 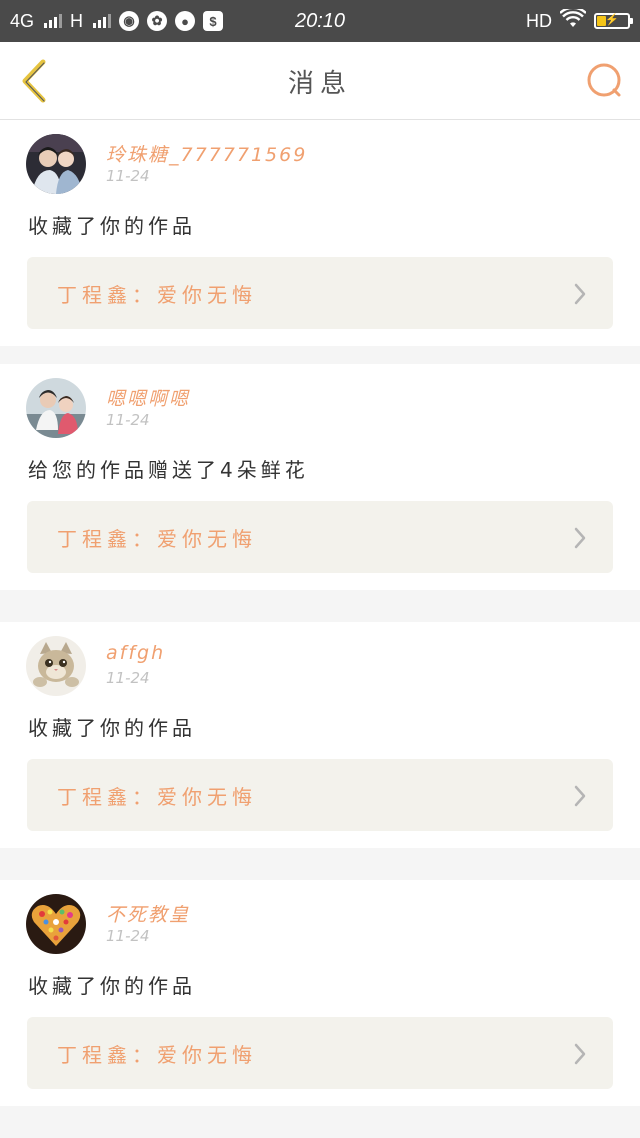 I want to click on message-username: 玲珠糖_777771569, so click(x=206, y=153).